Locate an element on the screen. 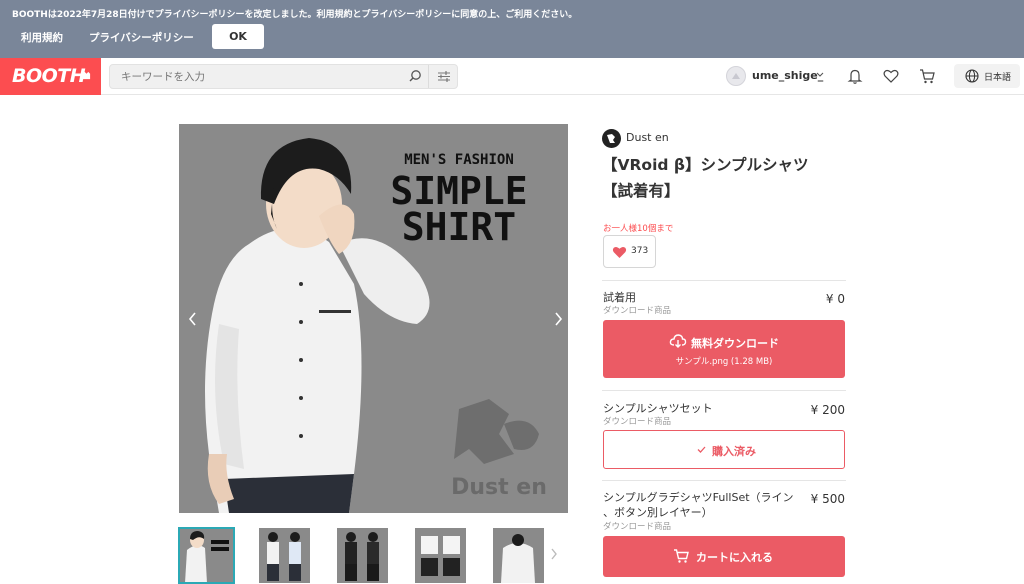 The image size is (1024, 584). booth-logo: BOOTH is located at coordinates (50, 76).